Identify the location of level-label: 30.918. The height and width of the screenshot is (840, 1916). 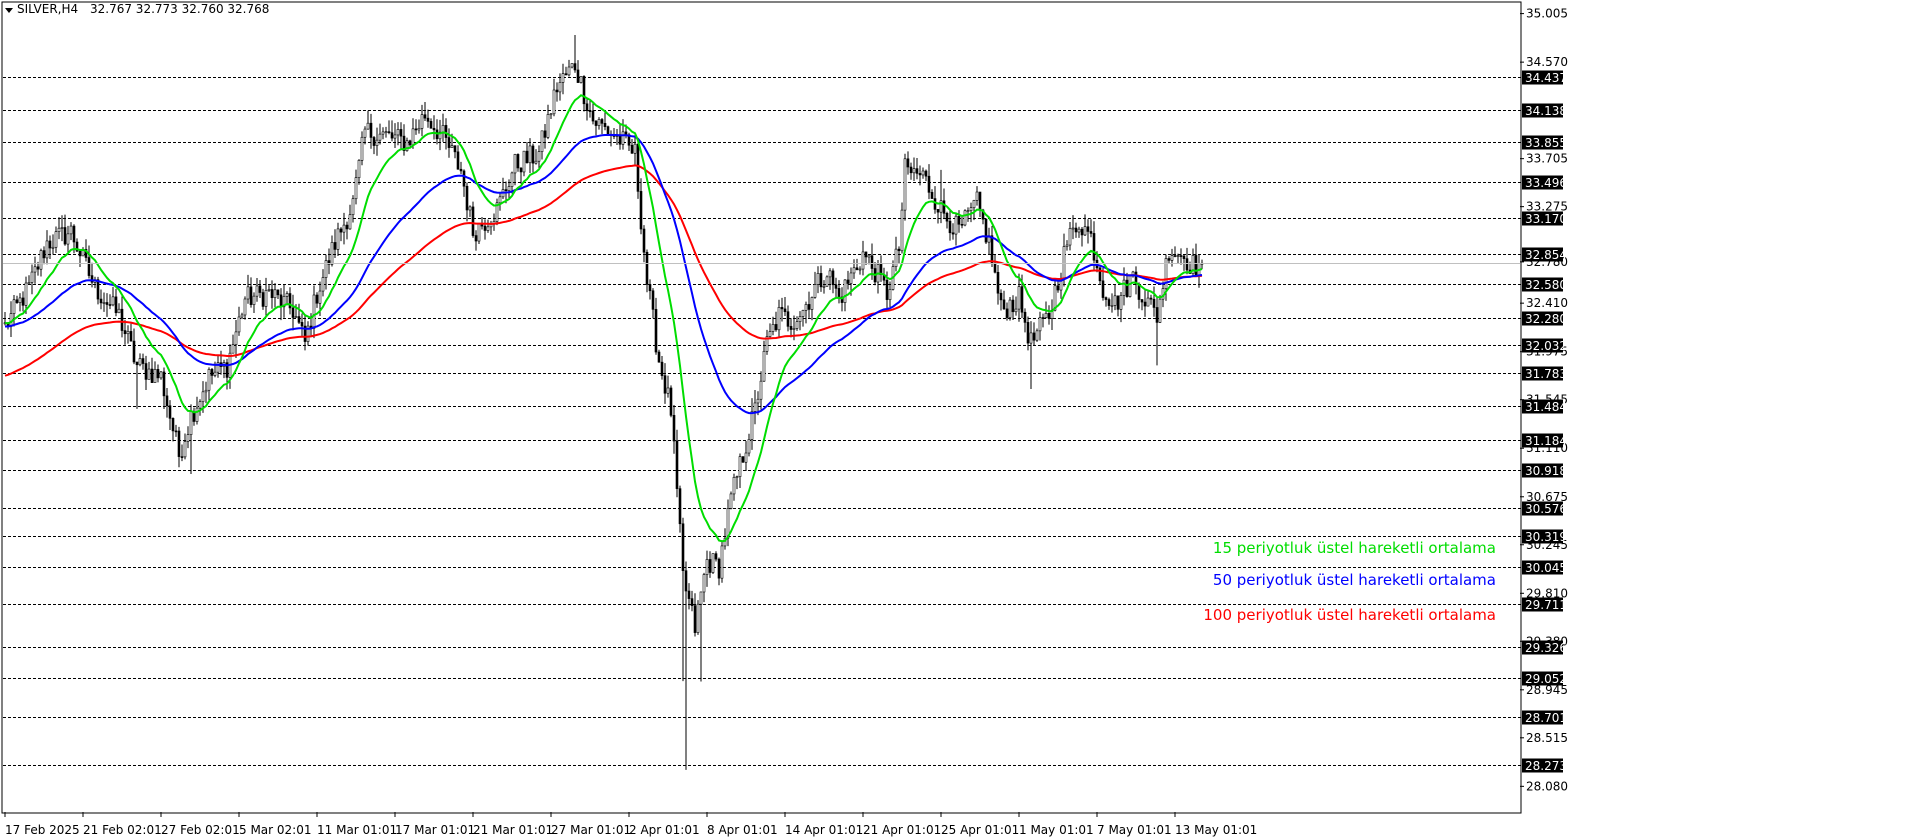
(1546, 471).